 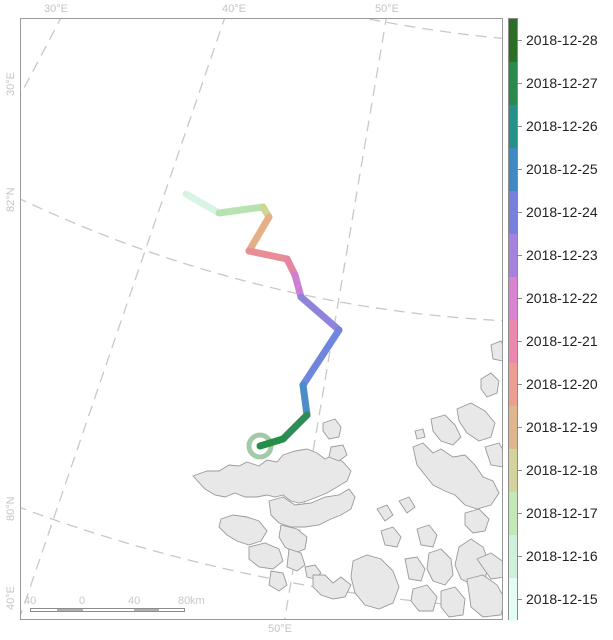 What do you see at coordinates (562, 555) in the screenshot?
I see `colorbar-label: 2018-12-16` at bounding box center [562, 555].